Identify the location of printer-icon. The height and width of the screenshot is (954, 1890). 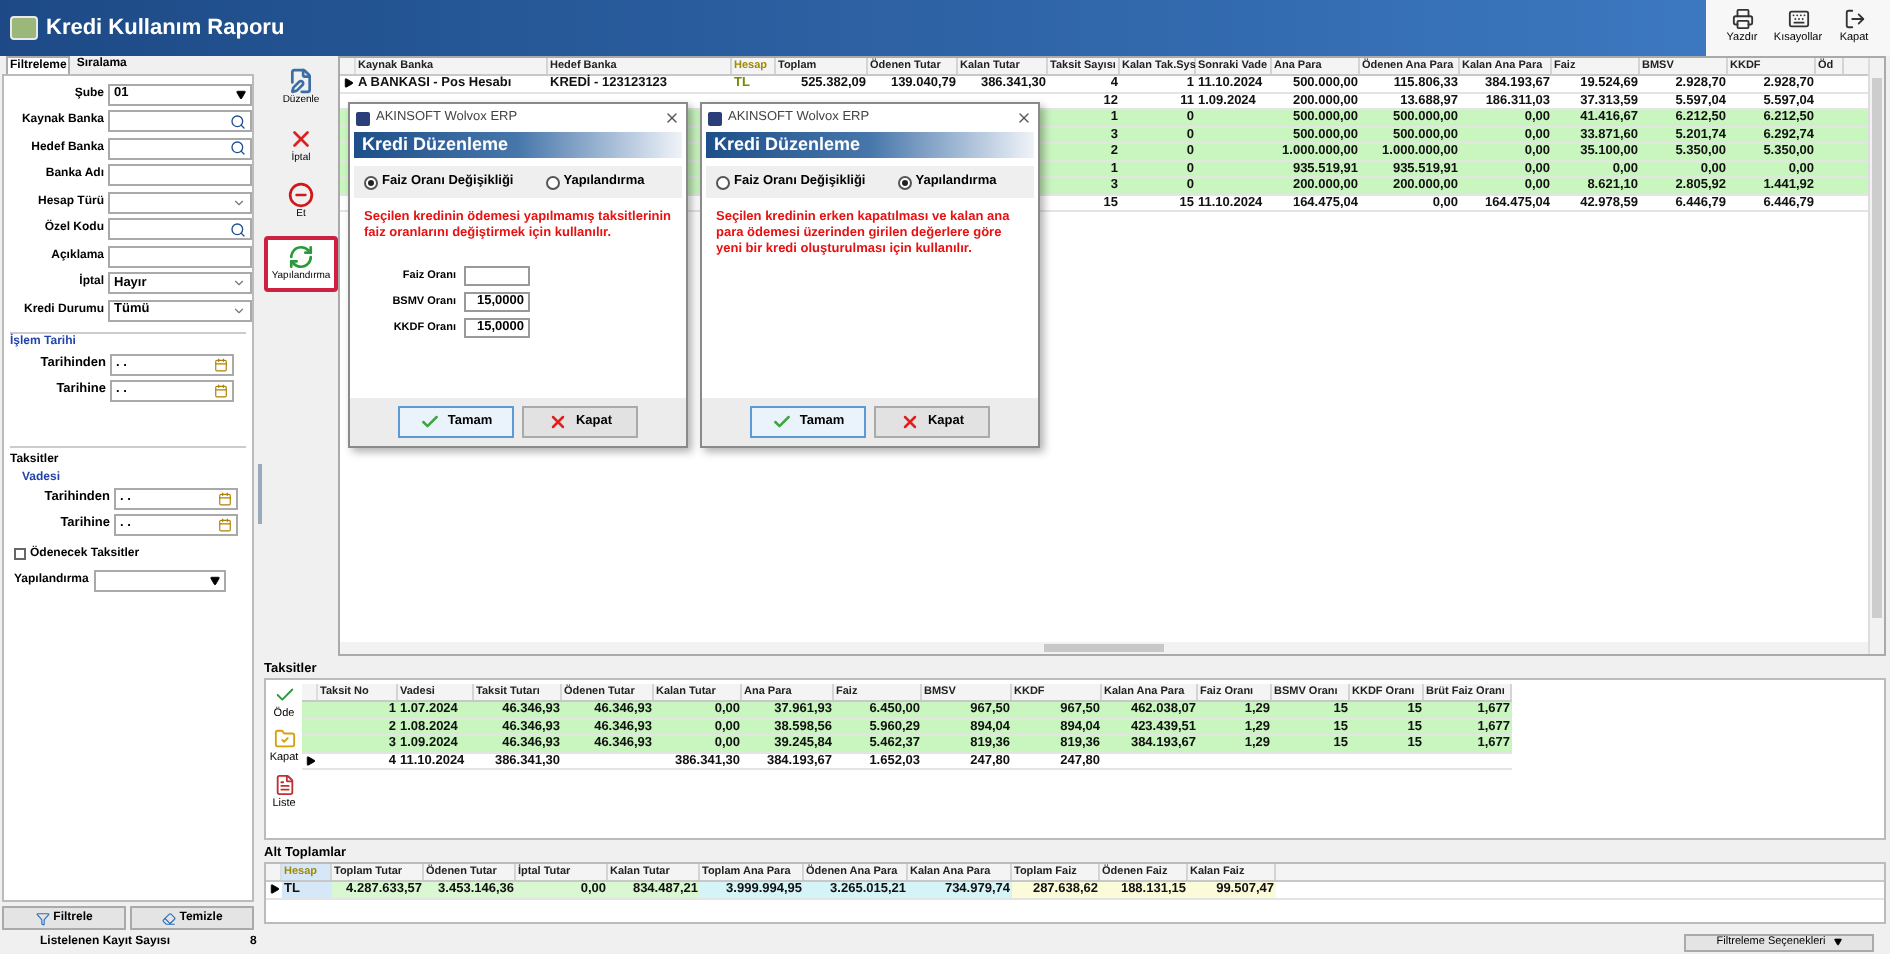
(1742, 19).